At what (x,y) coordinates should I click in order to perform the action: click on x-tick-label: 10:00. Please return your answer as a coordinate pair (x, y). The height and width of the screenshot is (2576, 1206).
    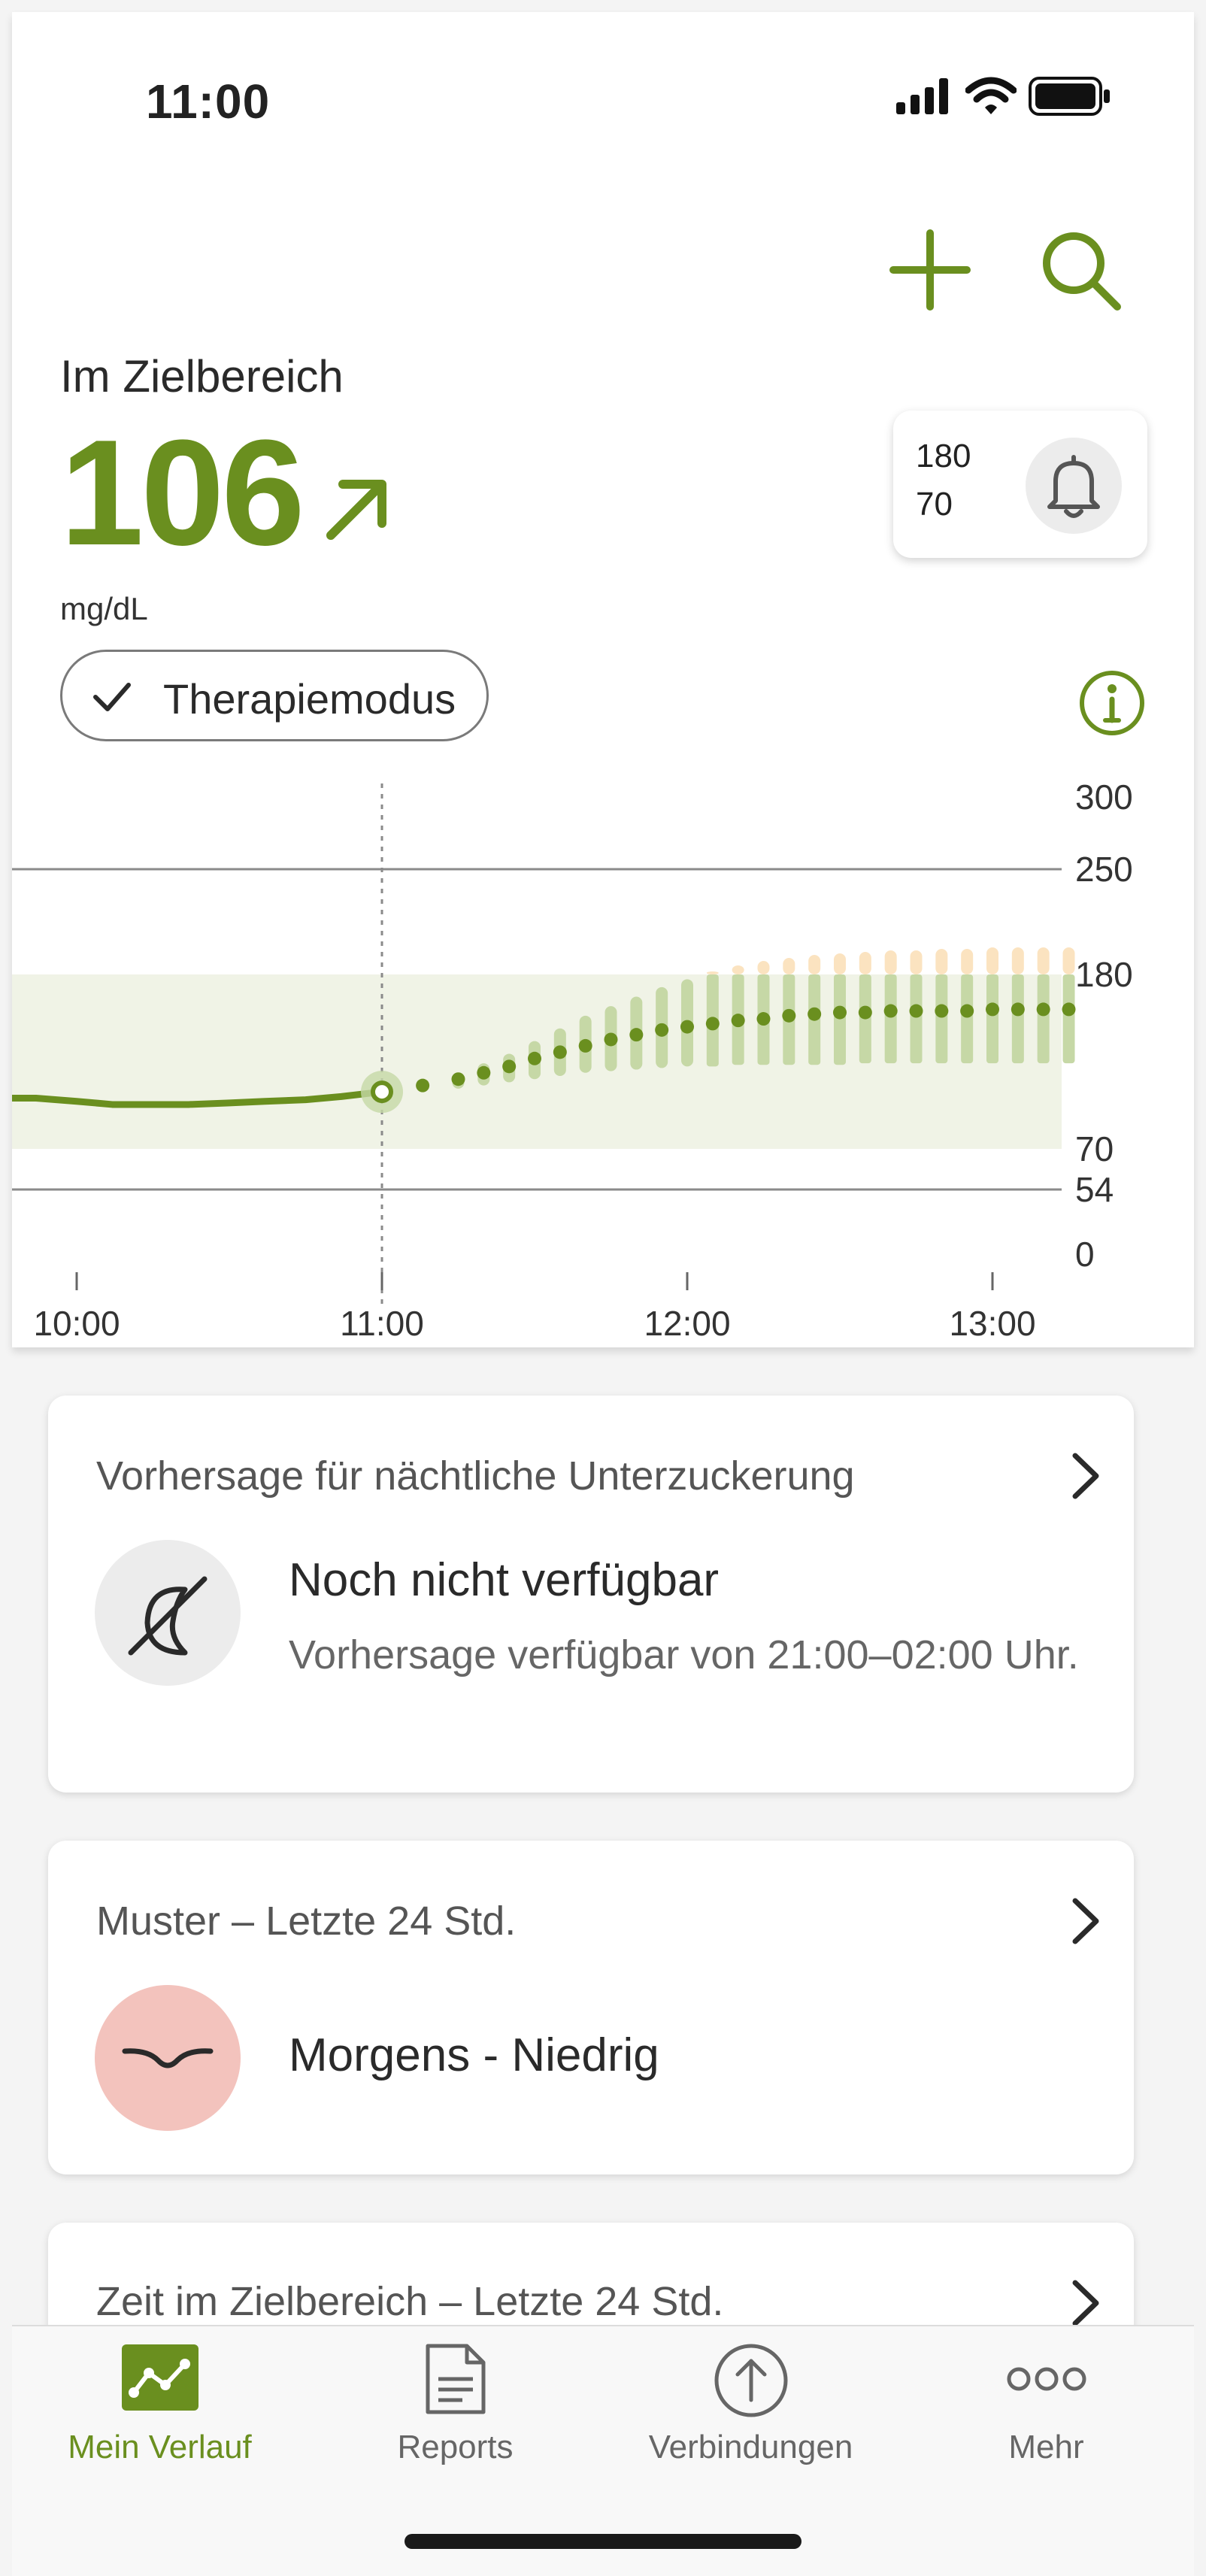
    Looking at the image, I should click on (76, 1323).